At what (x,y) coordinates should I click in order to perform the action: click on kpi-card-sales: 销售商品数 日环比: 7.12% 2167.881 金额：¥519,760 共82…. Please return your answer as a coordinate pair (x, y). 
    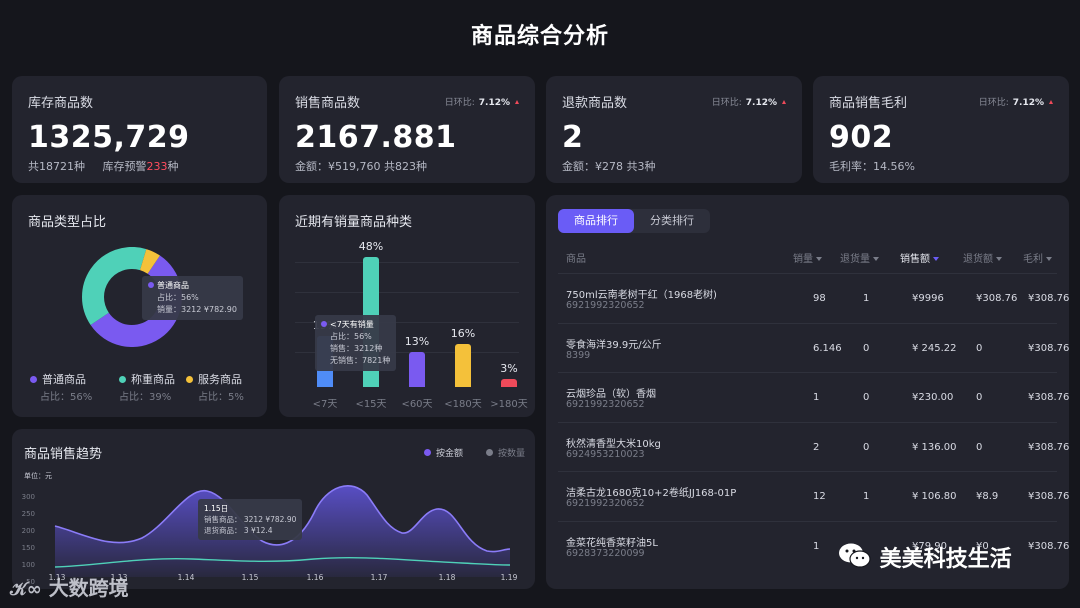
    Looking at the image, I should click on (407, 129).